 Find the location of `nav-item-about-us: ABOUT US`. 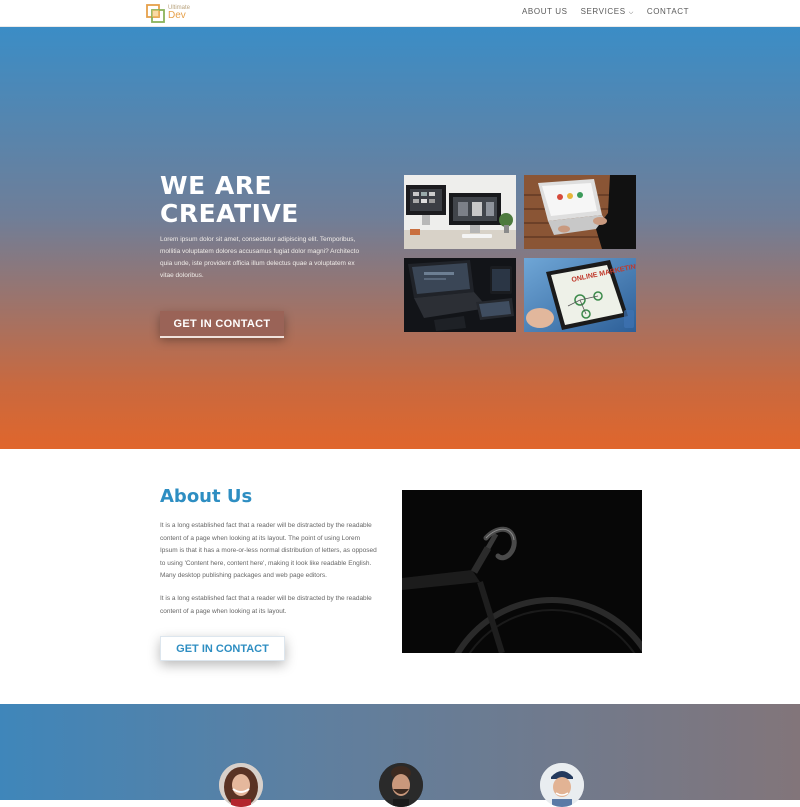

nav-item-about-us: ABOUT US is located at coordinates (545, 12).